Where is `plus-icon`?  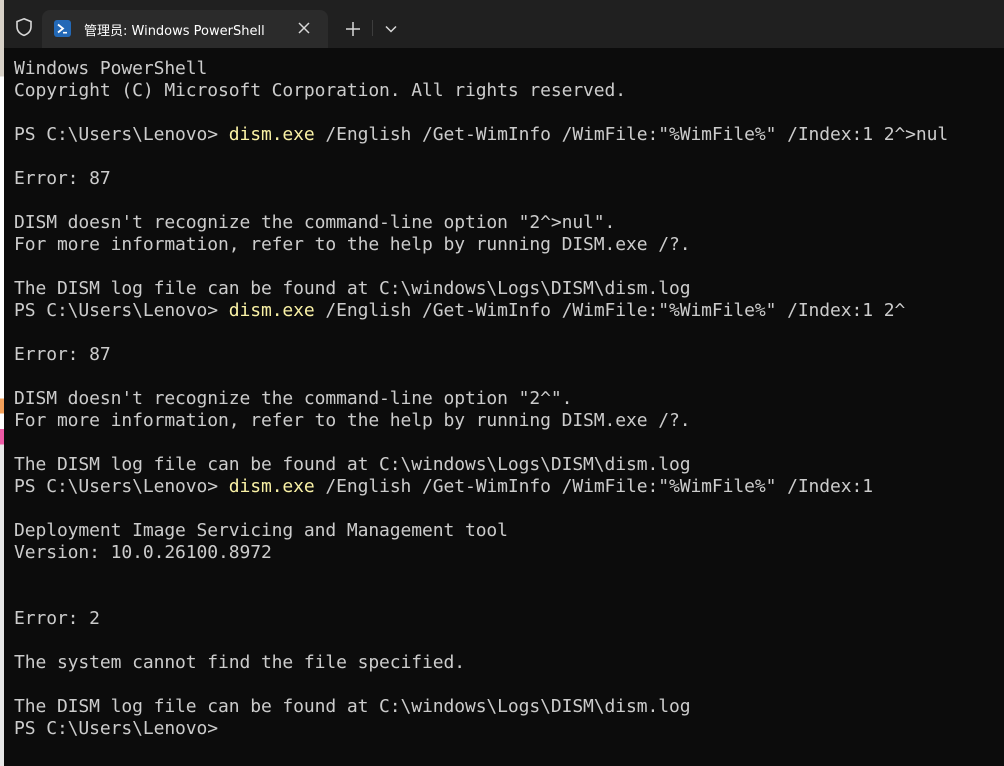 plus-icon is located at coordinates (353, 29).